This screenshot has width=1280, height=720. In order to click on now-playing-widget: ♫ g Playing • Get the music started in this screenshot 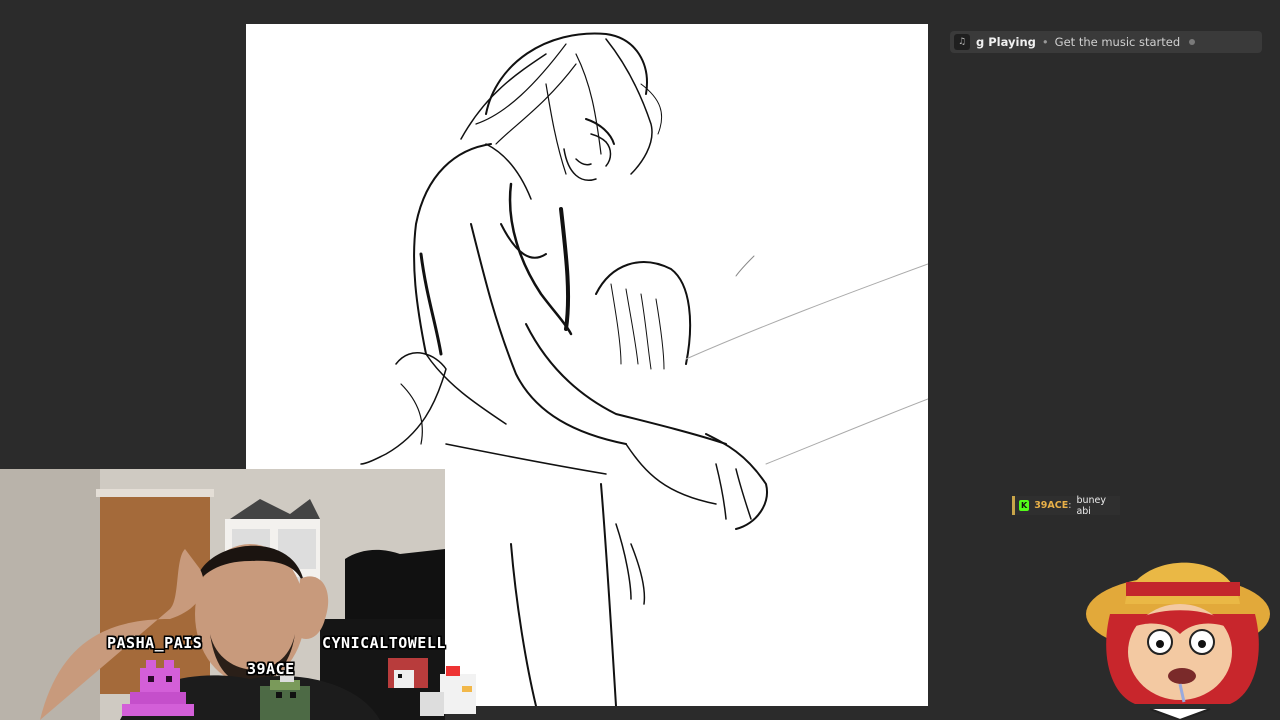, I will do `click(1106, 42)`.